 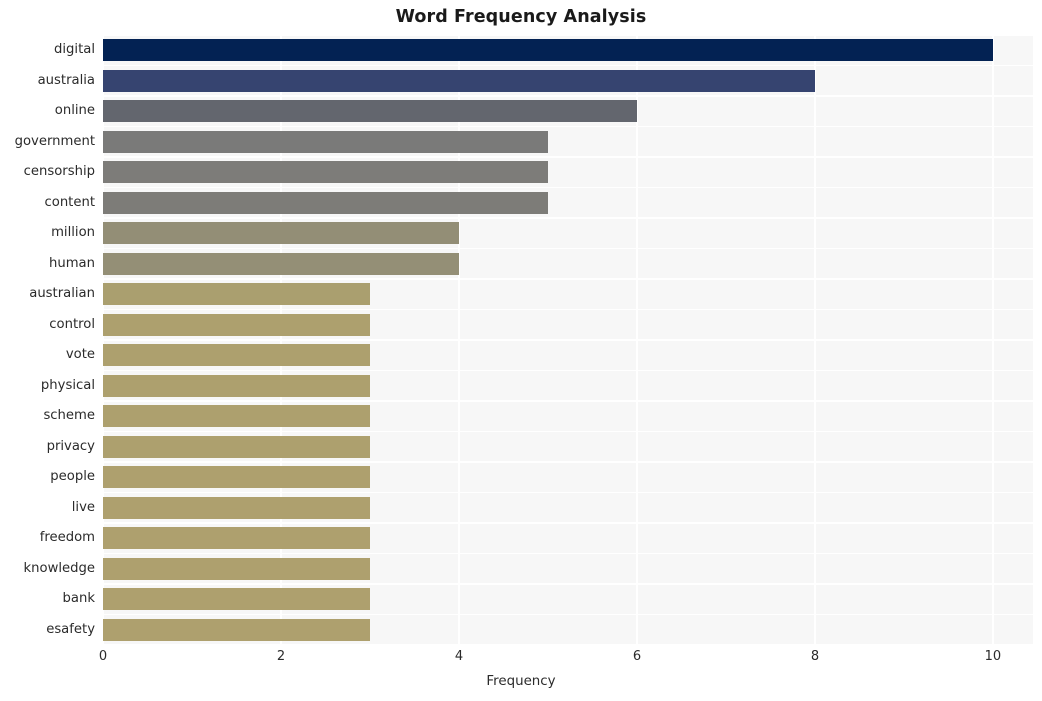 I want to click on y-tick-label: australian, so click(x=62, y=294).